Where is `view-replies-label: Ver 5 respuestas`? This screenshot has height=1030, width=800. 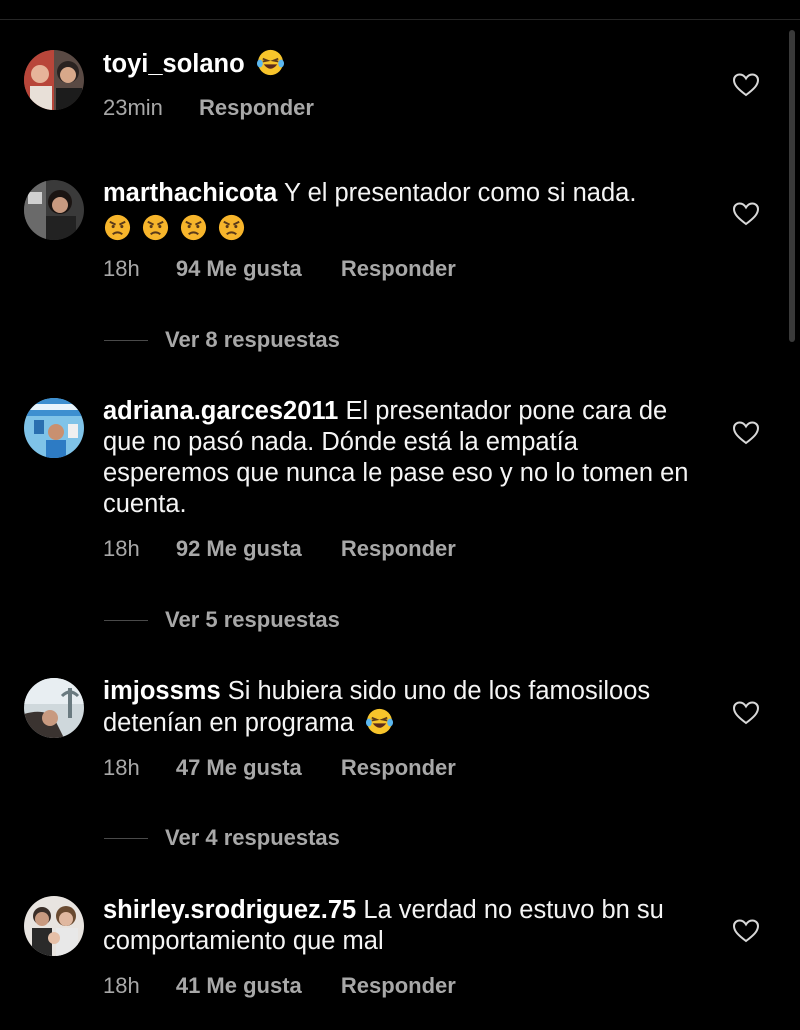
view-replies-label: Ver 5 respuestas is located at coordinates (252, 619).